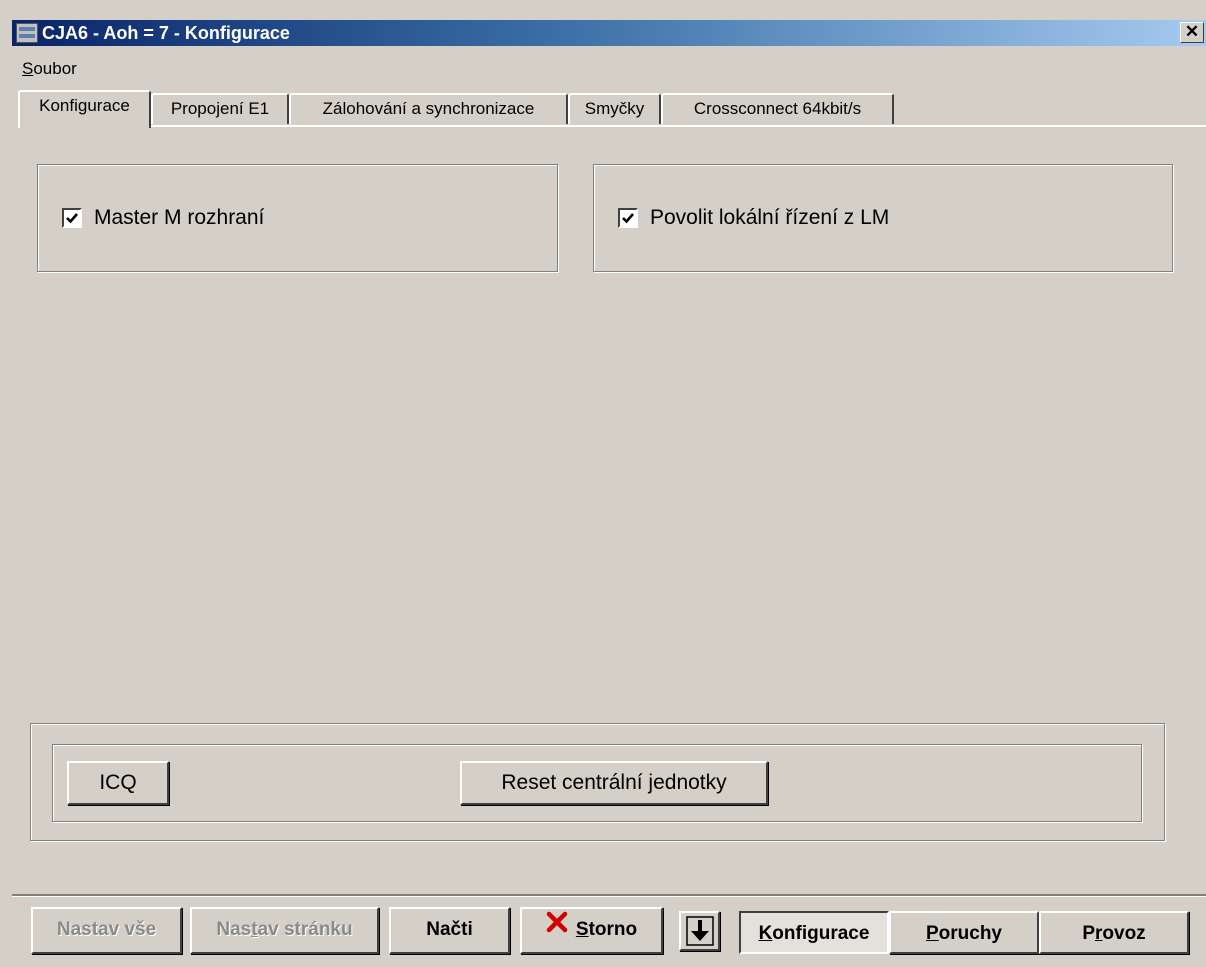 The image size is (1206, 967). I want to click on close-button: ✕, so click(1192, 32).